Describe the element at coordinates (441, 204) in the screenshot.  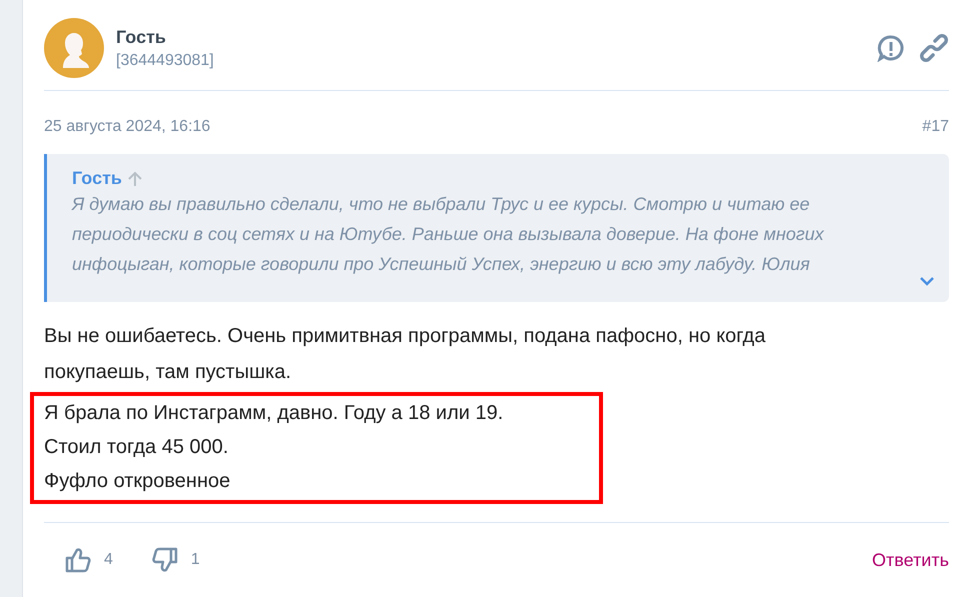
I see `quote-text-line: Я думаю вы правильно сделали, что не выбрали Трус и ее курсы. Смотрю и читаю ее` at that location.